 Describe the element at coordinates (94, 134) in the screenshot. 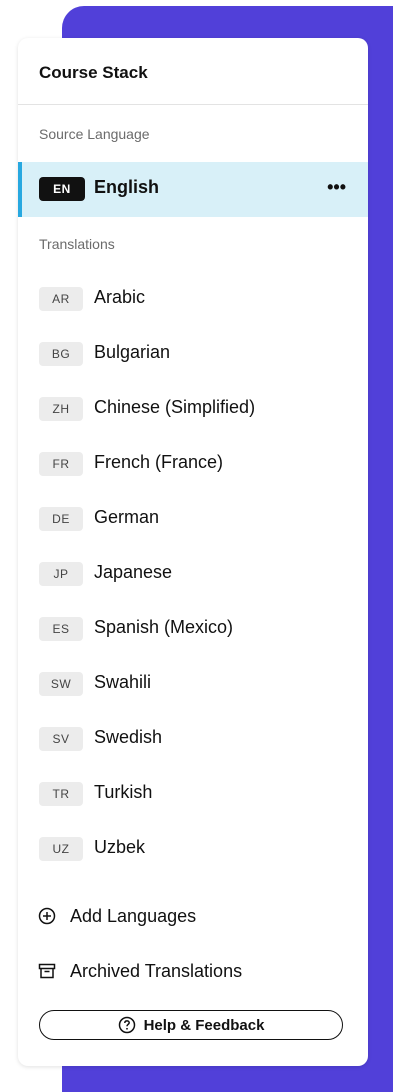

I see `source-language-label: Source Language` at that location.